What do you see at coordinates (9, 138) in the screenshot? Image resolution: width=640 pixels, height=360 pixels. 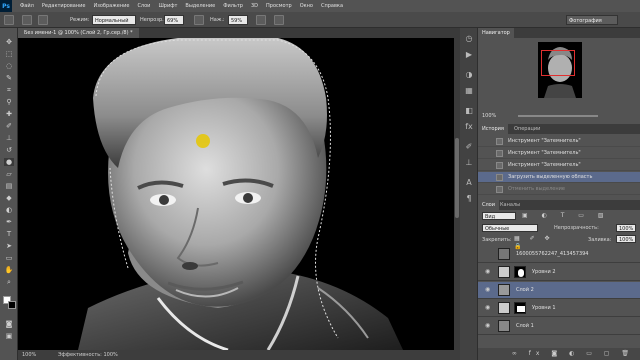 I see `stamp-tool-icon: ⊥` at bounding box center [9, 138].